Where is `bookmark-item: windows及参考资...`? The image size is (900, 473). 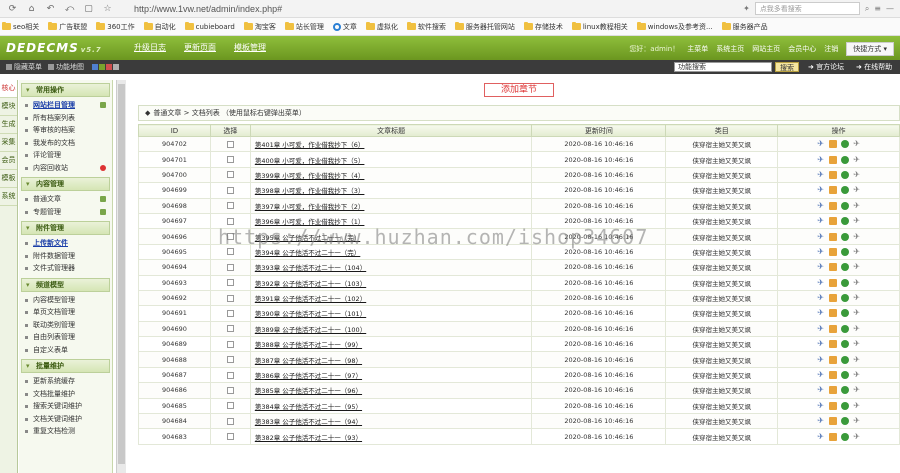 bookmark-item: windows及参考资... is located at coordinates (674, 27).